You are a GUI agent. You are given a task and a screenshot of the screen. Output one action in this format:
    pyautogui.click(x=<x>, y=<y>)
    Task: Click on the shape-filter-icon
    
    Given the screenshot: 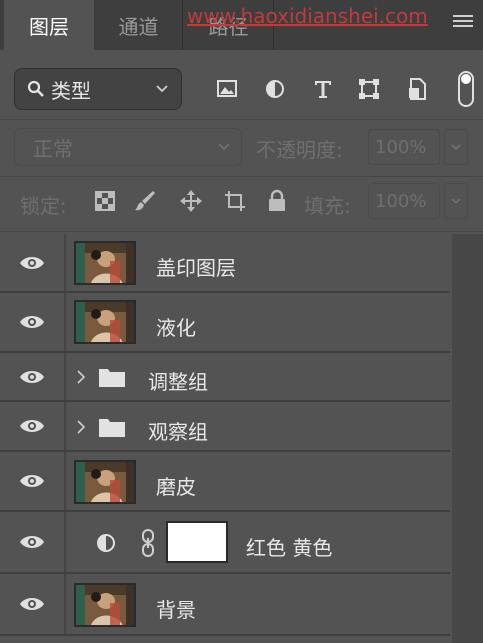 What is the action you would take?
    pyautogui.click(x=369, y=89)
    